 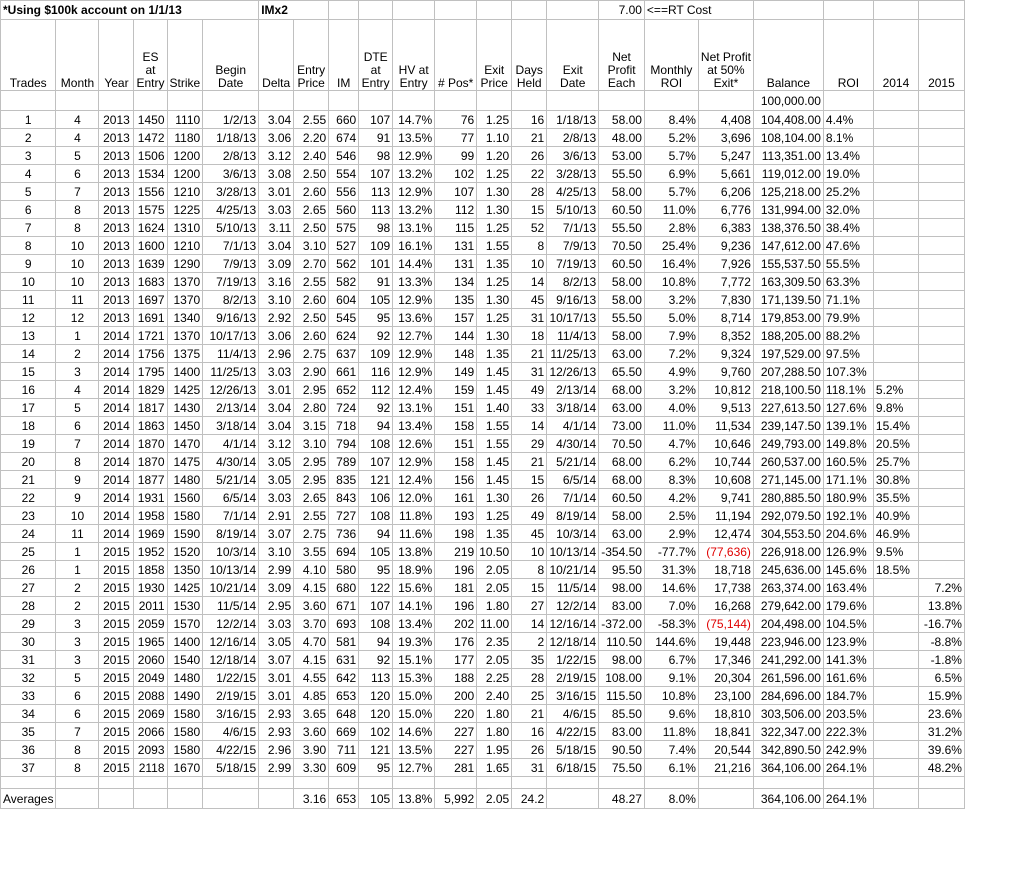 I want to click on table-cell: 10/21/14, so click(x=573, y=569).